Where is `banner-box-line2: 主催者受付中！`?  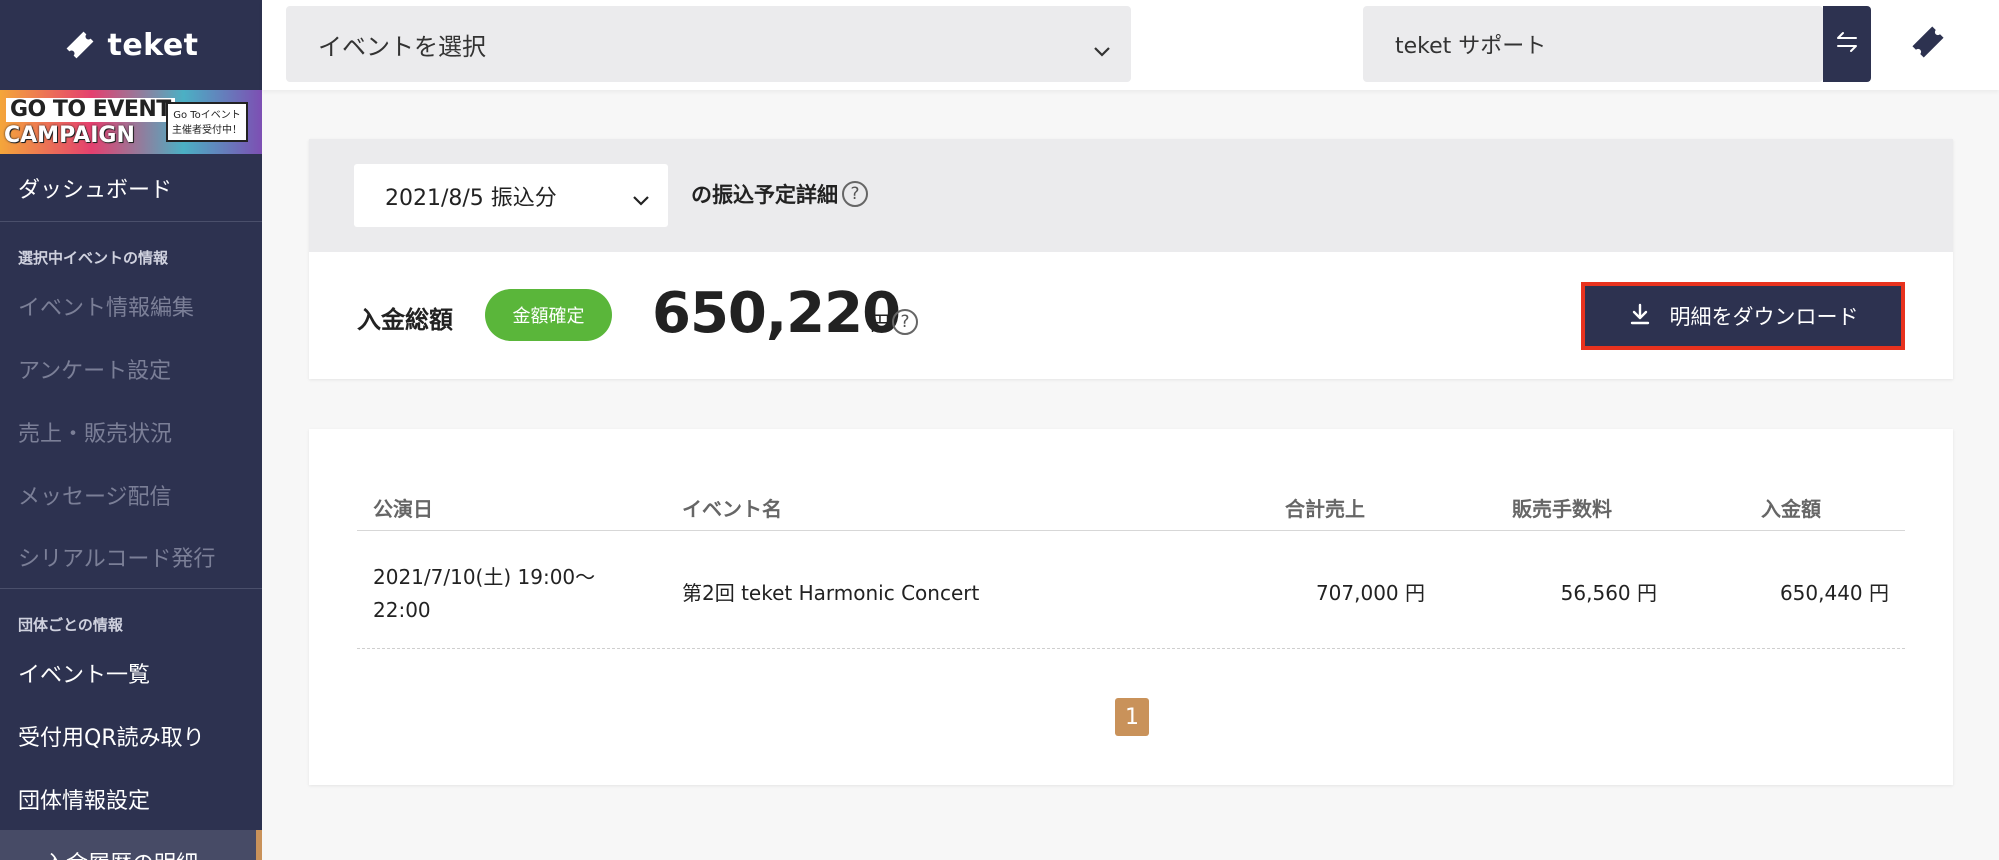
banner-box-line2: 主催者受付中！ is located at coordinates (207, 130).